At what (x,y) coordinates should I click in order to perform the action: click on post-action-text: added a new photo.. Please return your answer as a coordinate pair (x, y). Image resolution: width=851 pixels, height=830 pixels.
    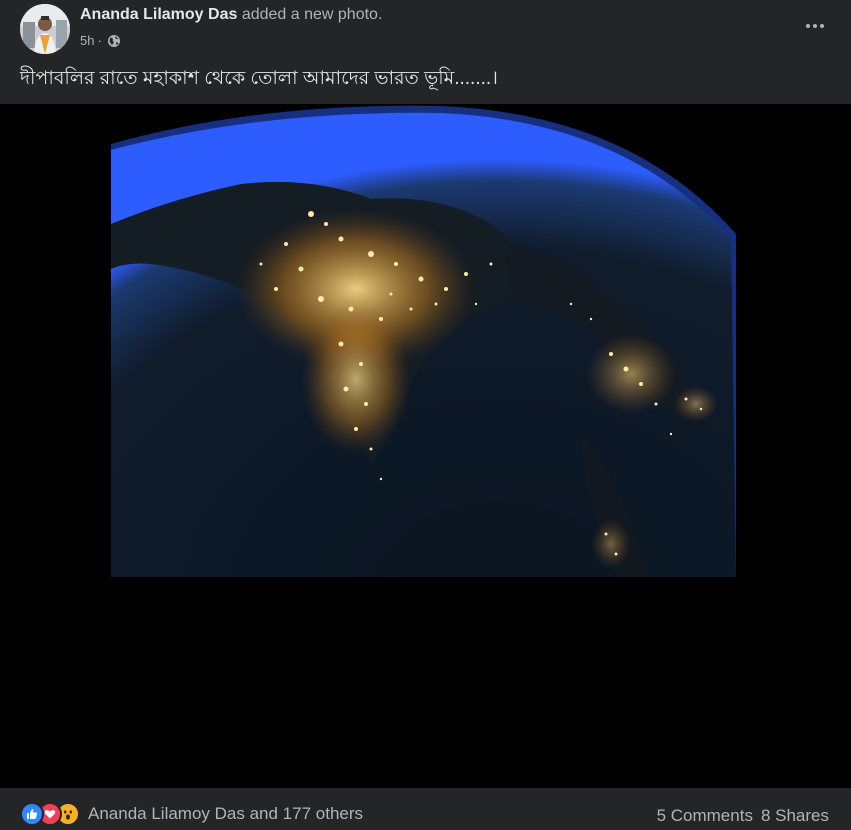
    Looking at the image, I should click on (312, 14).